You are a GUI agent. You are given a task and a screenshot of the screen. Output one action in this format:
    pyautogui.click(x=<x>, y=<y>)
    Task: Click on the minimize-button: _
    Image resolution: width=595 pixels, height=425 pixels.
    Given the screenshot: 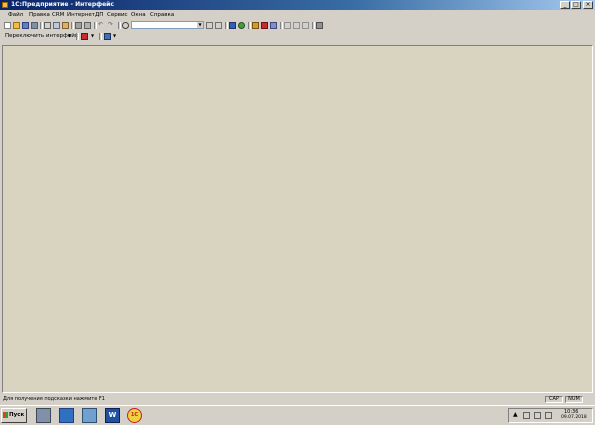 What is the action you would take?
    pyautogui.click(x=565, y=5)
    